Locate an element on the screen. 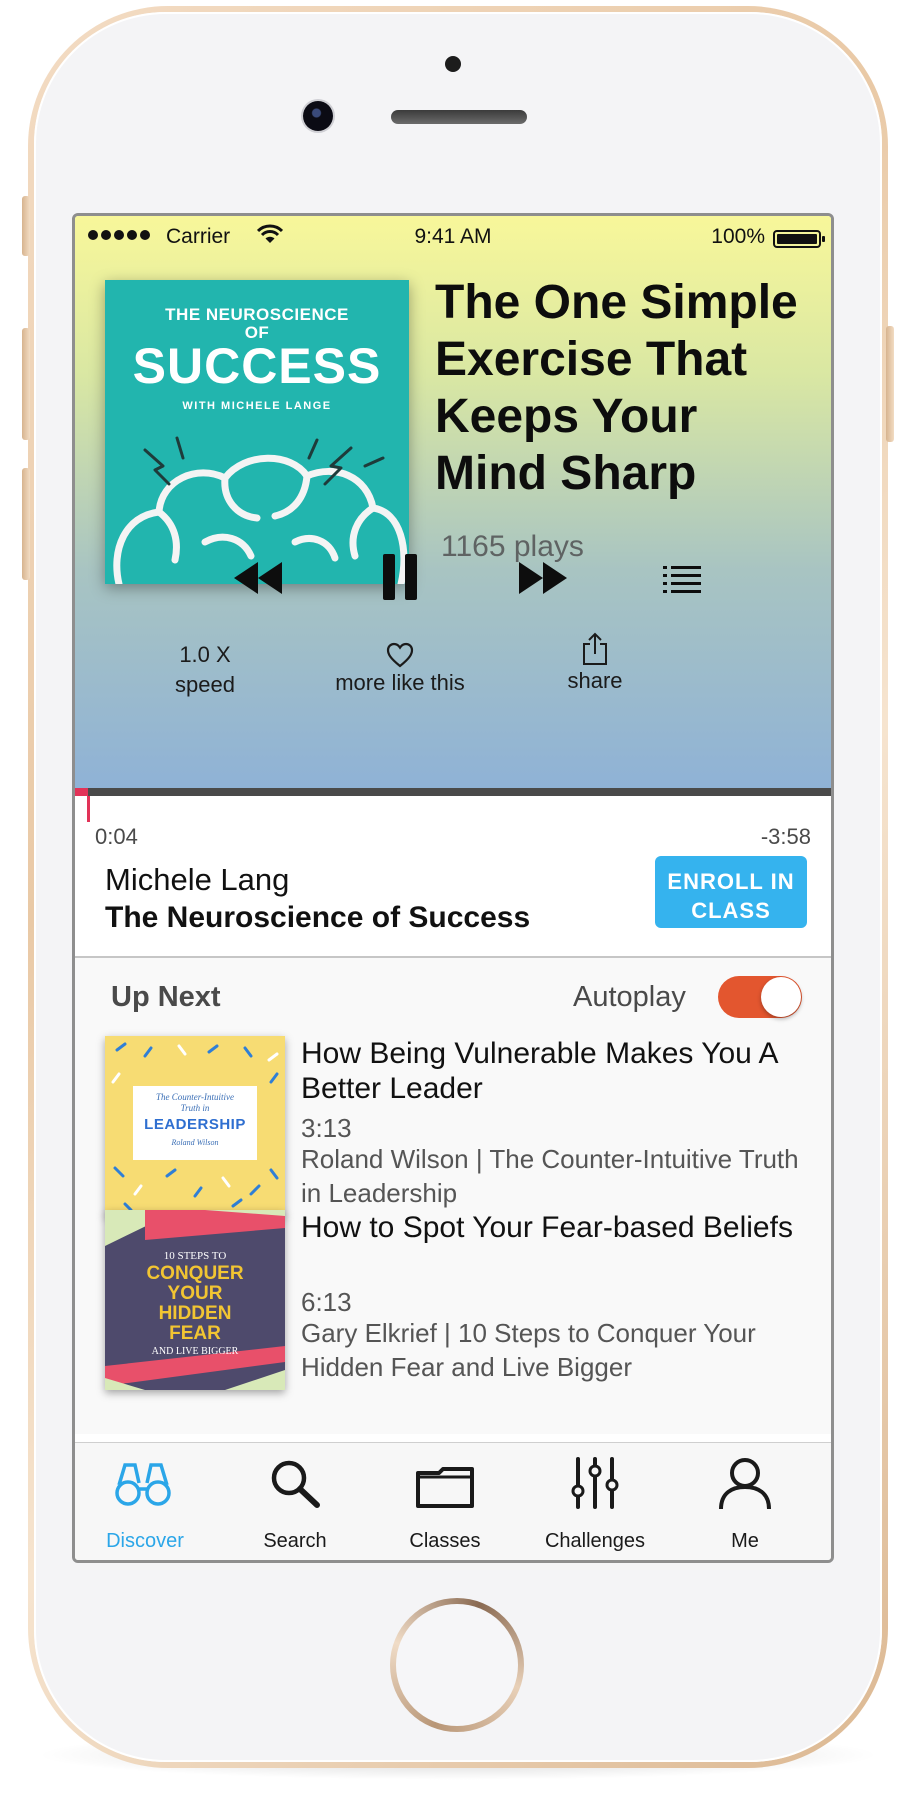  share-button: share is located at coordinates (595, 664).